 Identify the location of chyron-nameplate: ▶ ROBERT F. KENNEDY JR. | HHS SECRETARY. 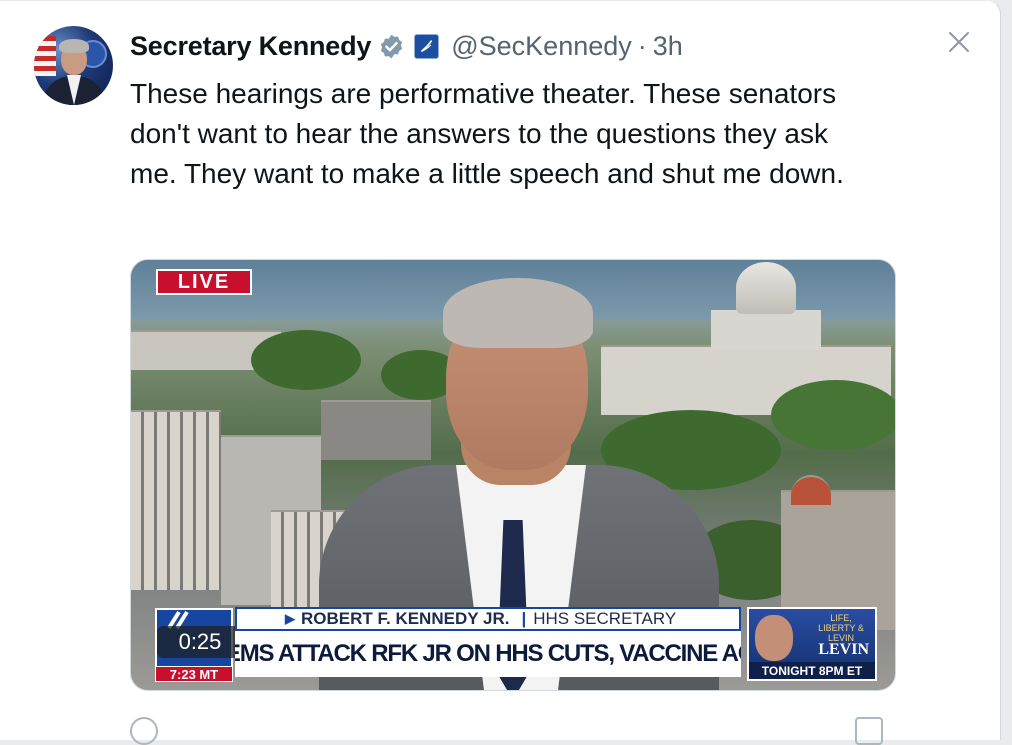
(488, 619).